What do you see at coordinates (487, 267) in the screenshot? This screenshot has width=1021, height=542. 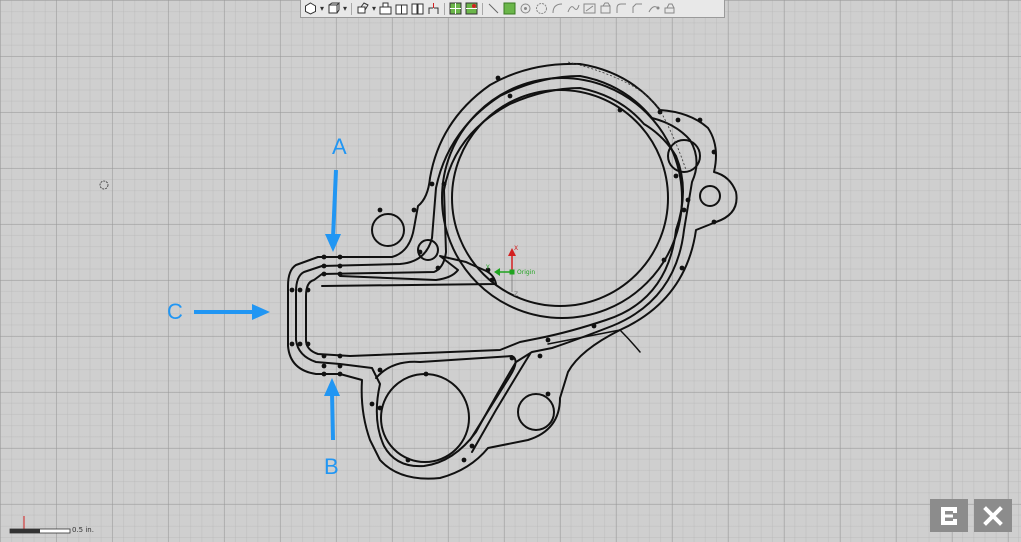 I see `y-axis-label: Y` at bounding box center [487, 267].